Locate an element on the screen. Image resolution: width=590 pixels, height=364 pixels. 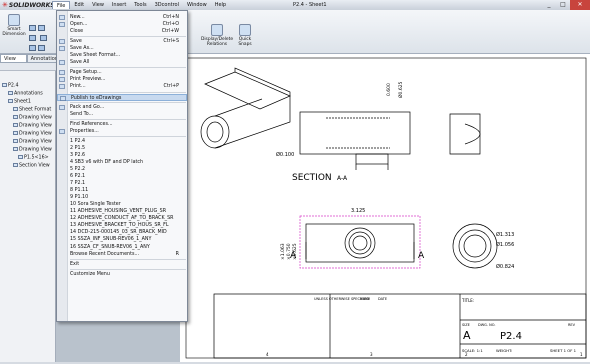
file-menu-item-shortcut: Ctrl+N is located at coordinates (170, 17).